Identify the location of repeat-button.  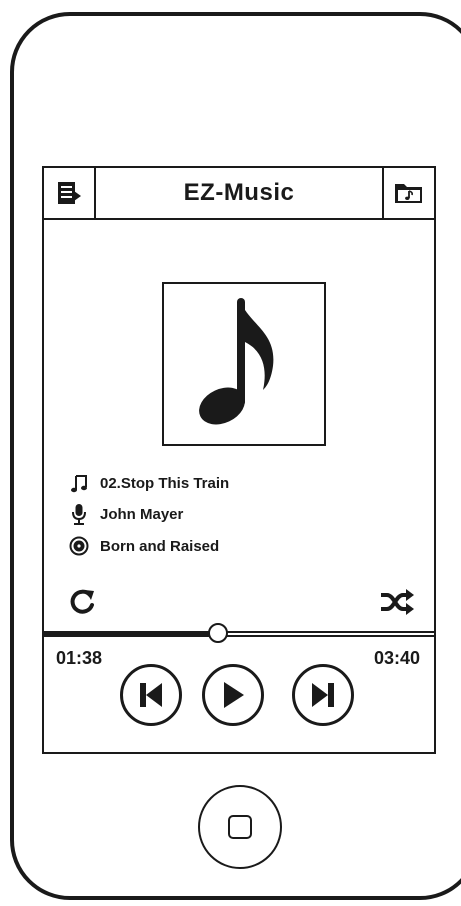
(82, 602).